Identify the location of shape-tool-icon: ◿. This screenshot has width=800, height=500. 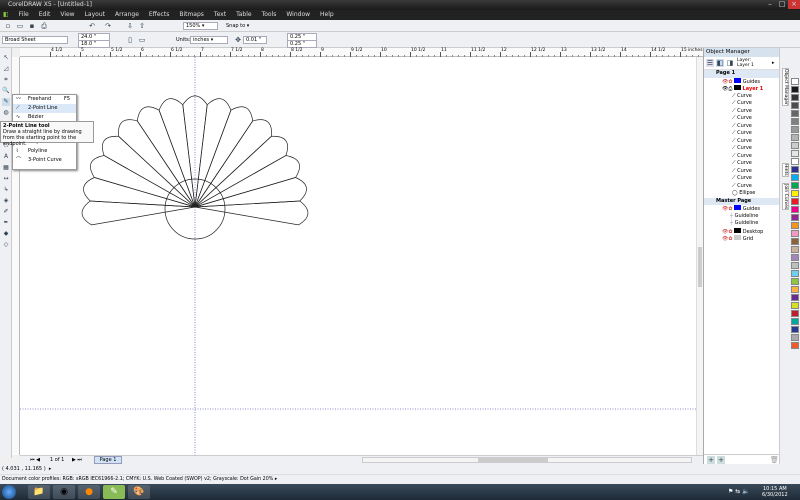
(6, 69).